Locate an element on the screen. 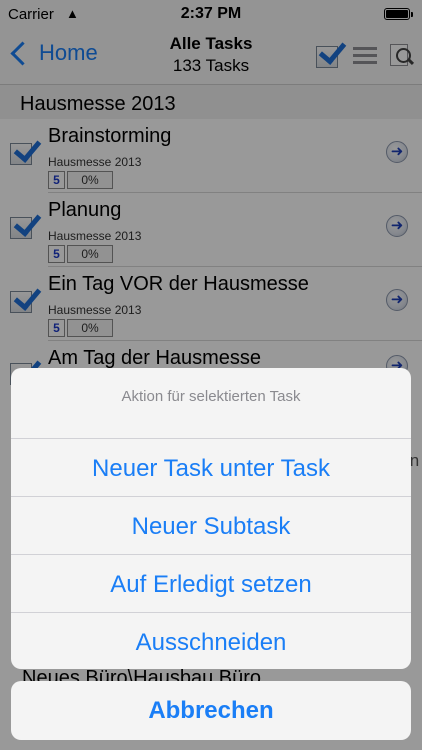  new-task-under-task-button: Neuer Task unter Task is located at coordinates (211, 468).